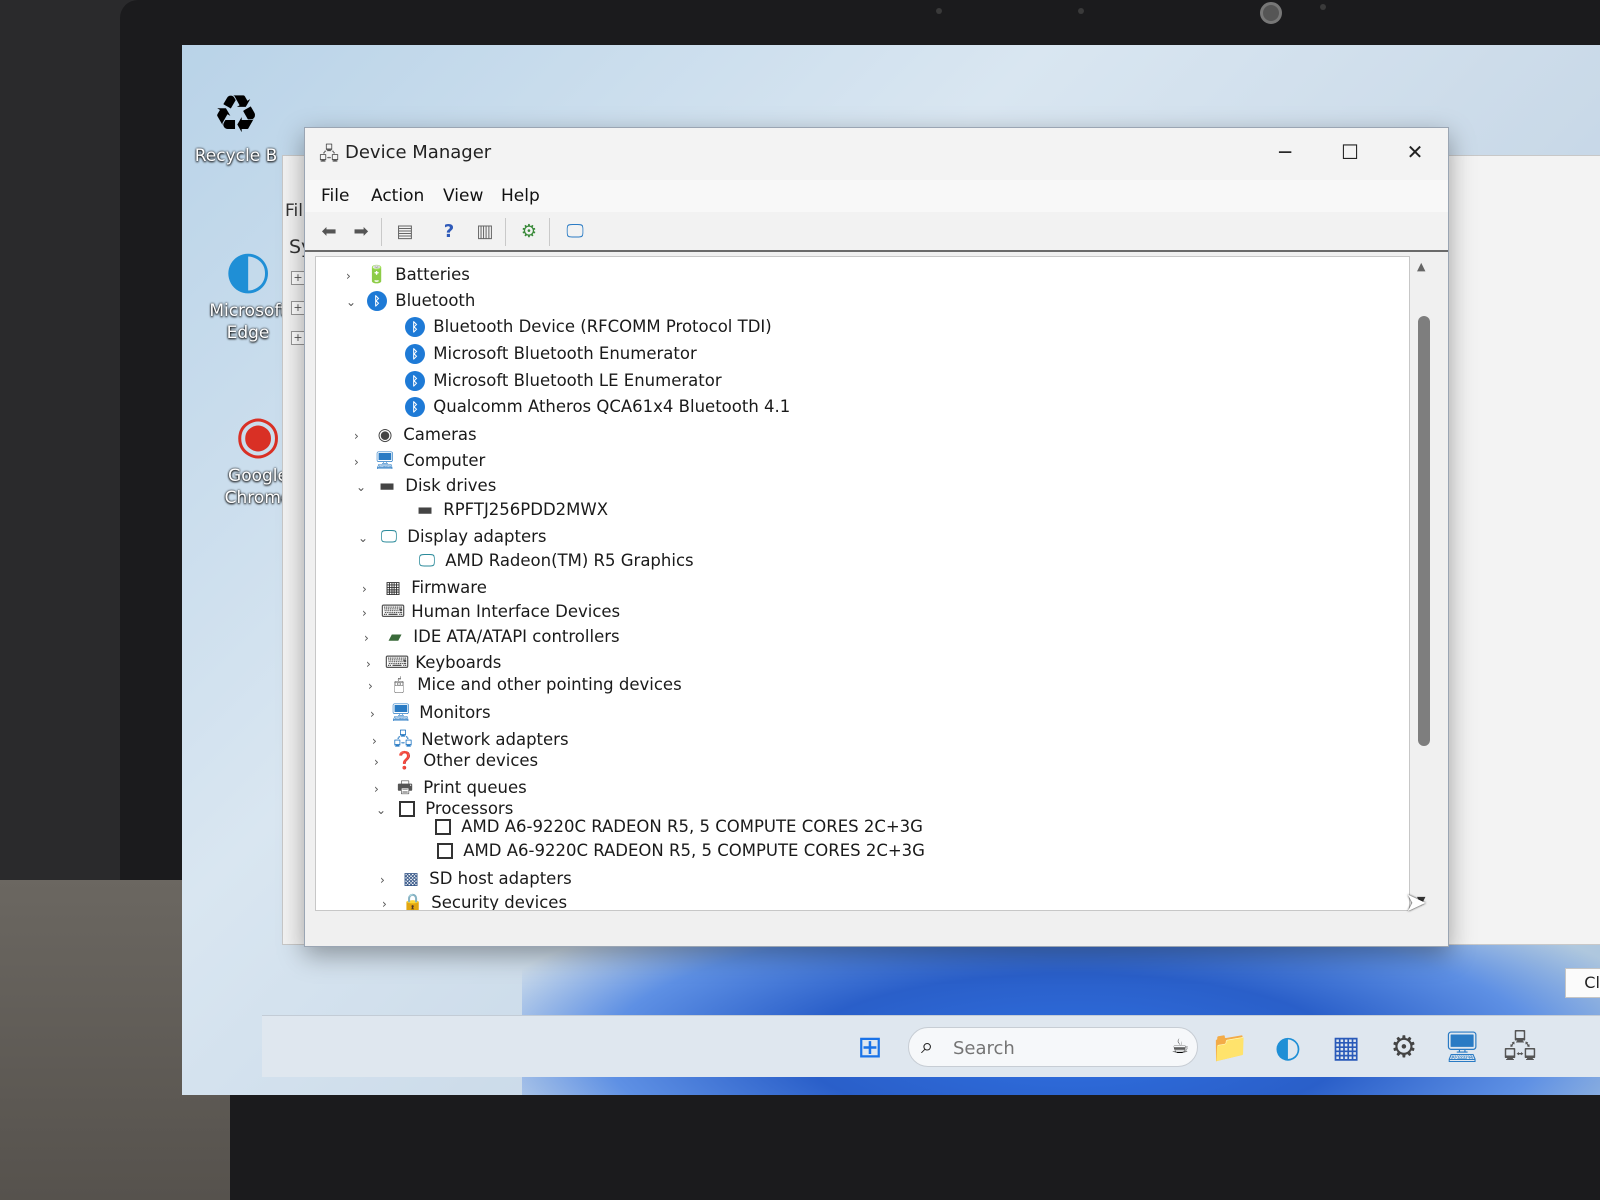 Image resolution: width=1600 pixels, height=1200 pixels. What do you see at coordinates (236, 115) in the screenshot?
I see `recycle-bin-icon: ♻` at bounding box center [236, 115].